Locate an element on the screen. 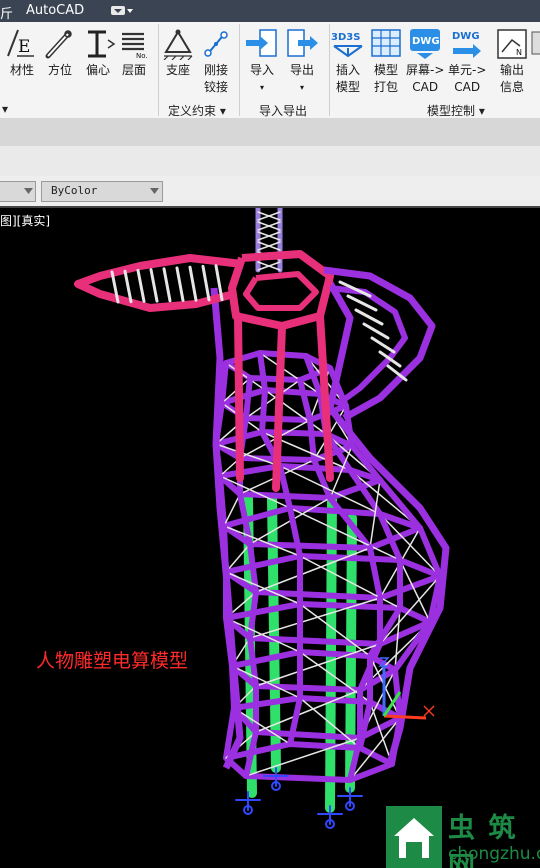 Image resolution: width=540 pixels, height=868 pixels. svg-text: No. is located at coordinates (142, 56).